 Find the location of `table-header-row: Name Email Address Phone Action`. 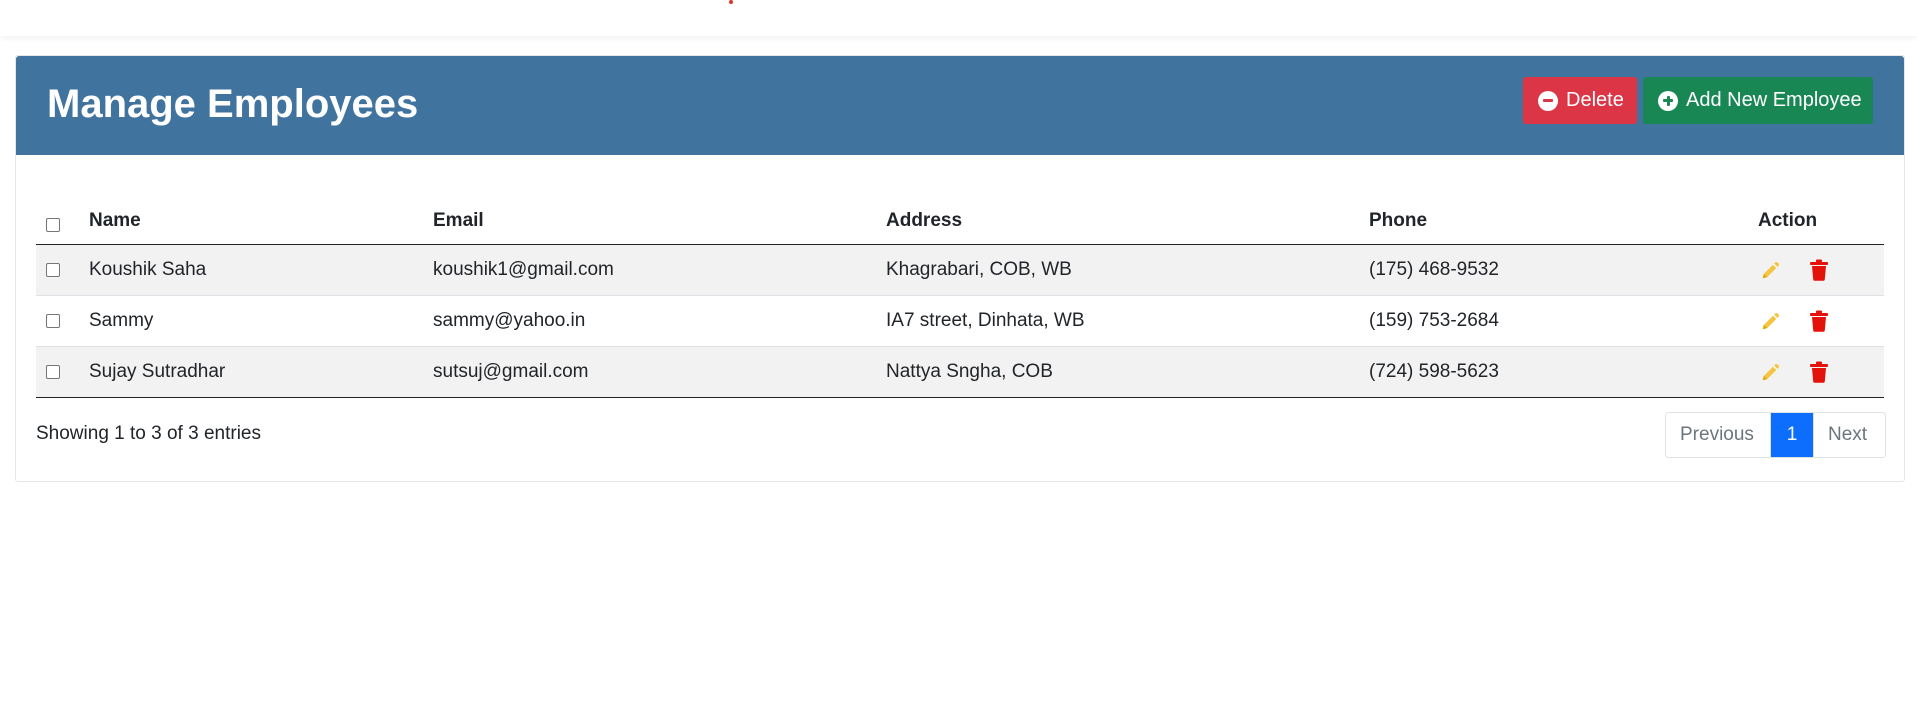

table-header-row: Name Email Address Phone Action is located at coordinates (960, 222).